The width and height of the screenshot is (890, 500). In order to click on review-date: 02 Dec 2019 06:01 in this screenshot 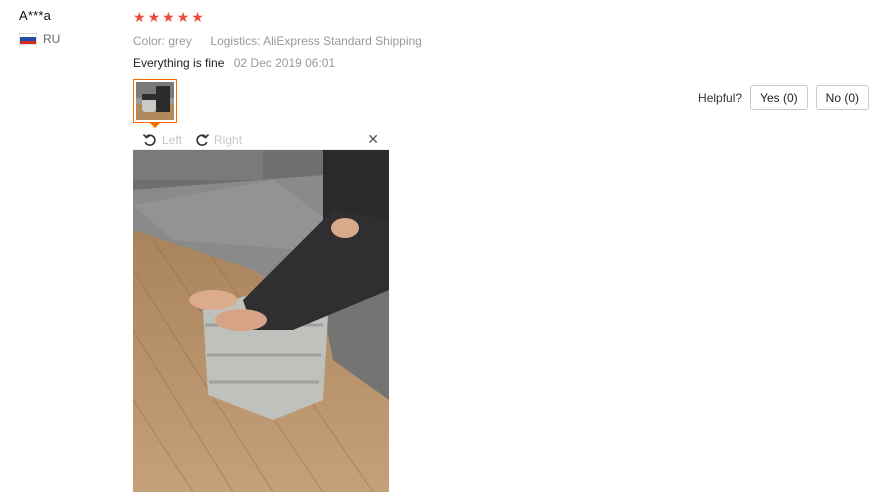, I will do `click(284, 63)`.